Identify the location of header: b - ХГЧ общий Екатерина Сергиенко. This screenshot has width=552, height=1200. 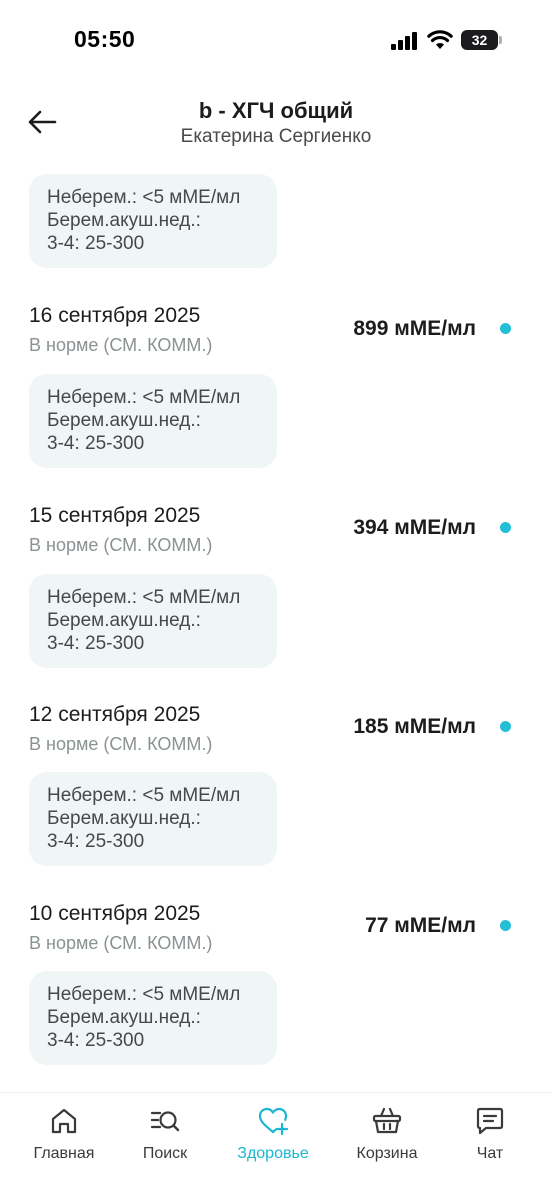
(276, 125).